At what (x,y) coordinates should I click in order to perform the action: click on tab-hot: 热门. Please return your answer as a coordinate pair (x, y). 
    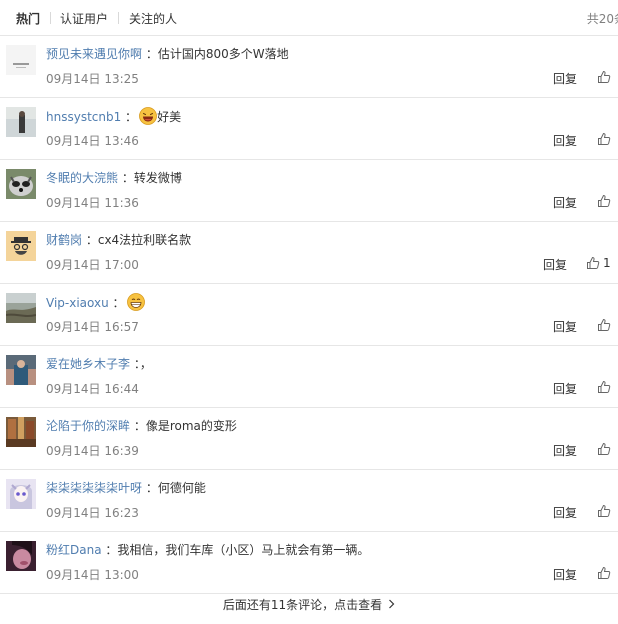
    Looking at the image, I should click on (28, 18).